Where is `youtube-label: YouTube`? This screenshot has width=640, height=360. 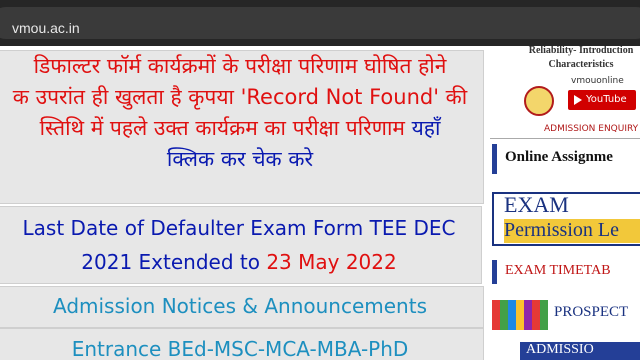 youtube-label: YouTube is located at coordinates (606, 99).